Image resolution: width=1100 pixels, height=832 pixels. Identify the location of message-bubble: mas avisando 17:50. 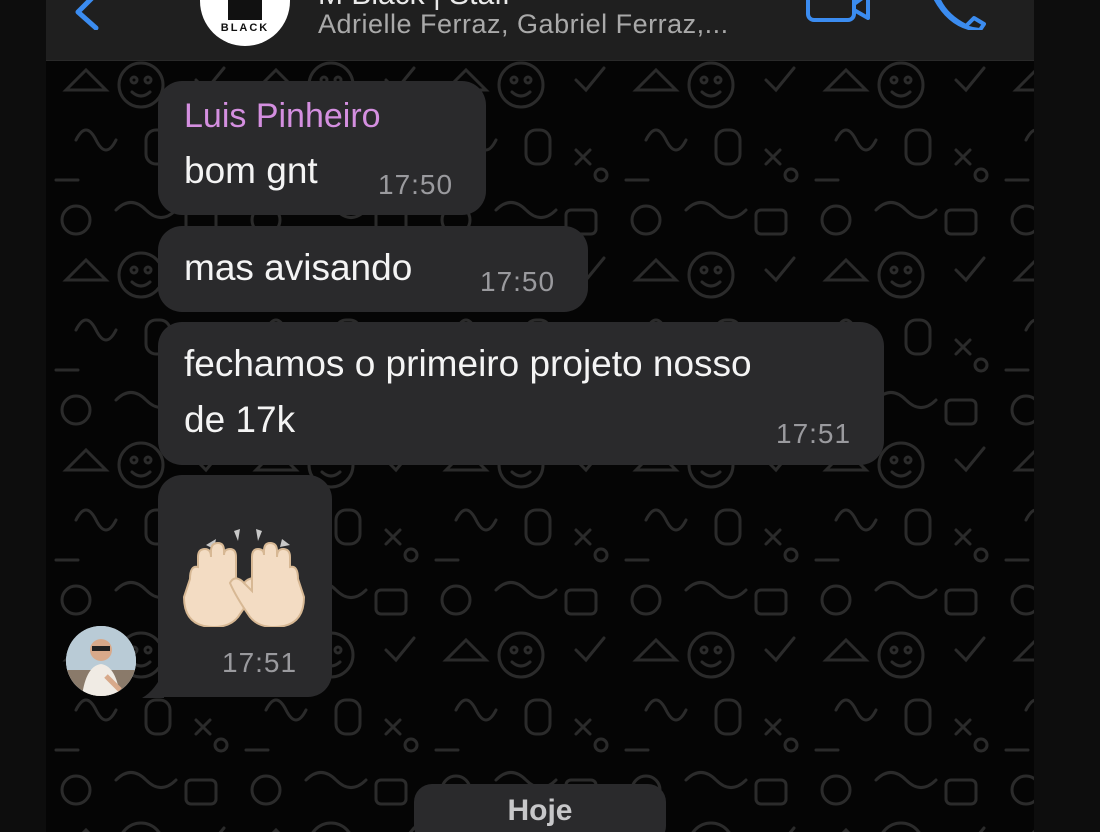
(373, 269).